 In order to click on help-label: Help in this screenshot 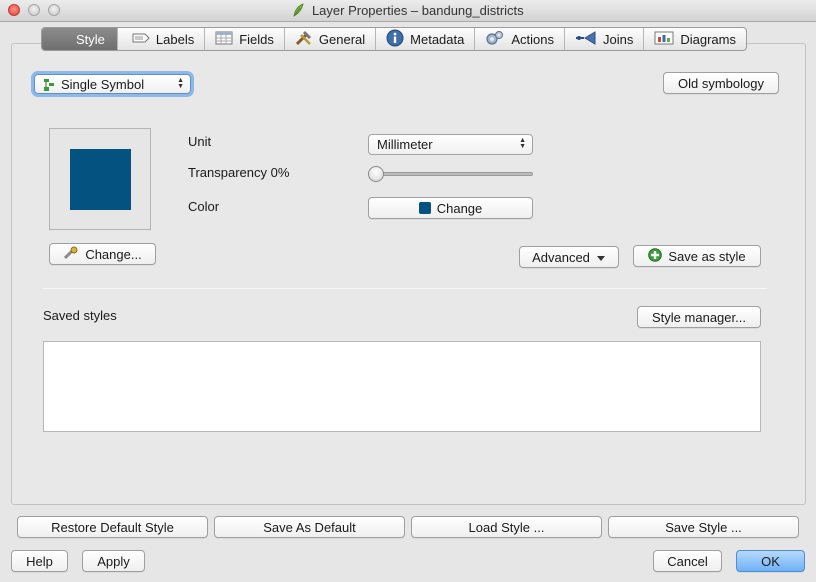, I will do `click(39, 561)`.